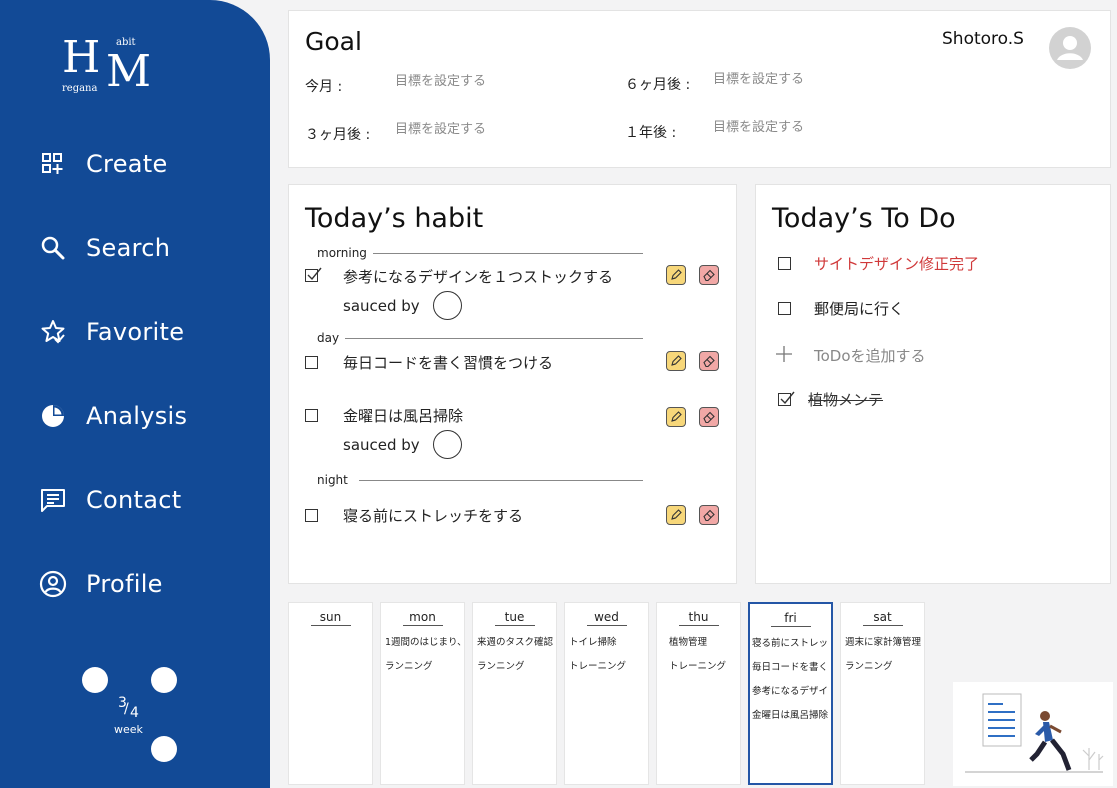 The height and width of the screenshot is (788, 1117). What do you see at coordinates (784, 354) in the screenshot?
I see `plus-icon` at bounding box center [784, 354].